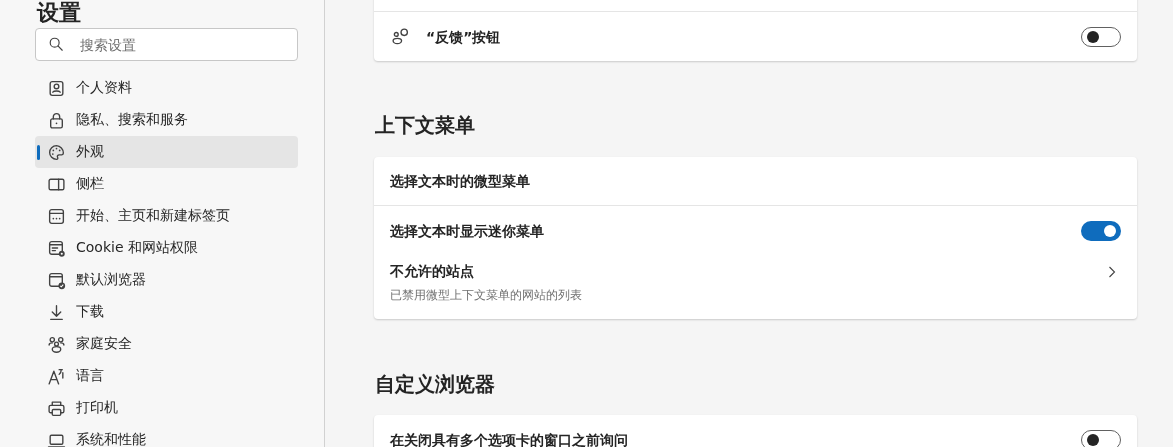  What do you see at coordinates (166, 312) in the screenshot?
I see `nav-item: 下载` at bounding box center [166, 312].